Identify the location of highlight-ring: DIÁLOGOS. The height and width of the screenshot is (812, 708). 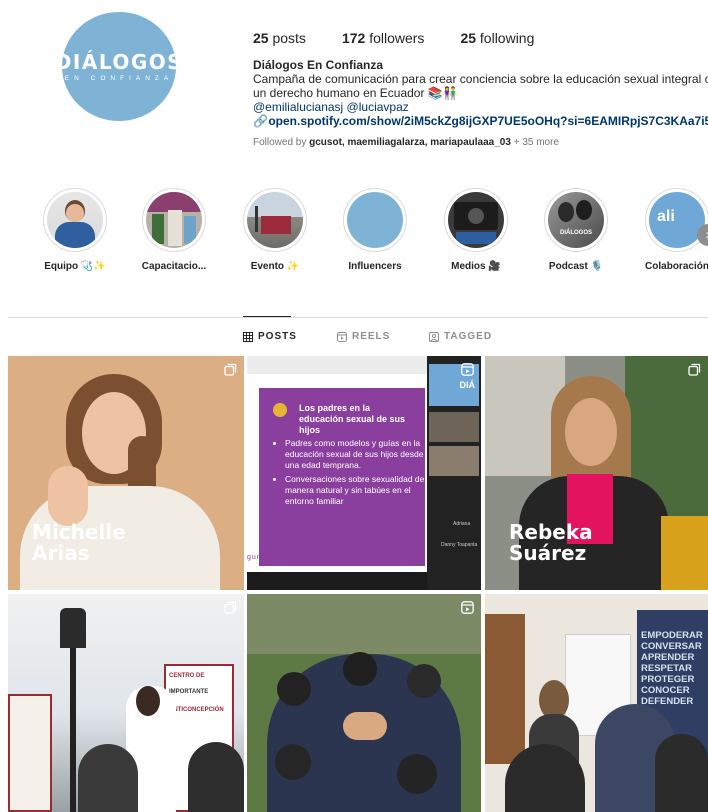
(576, 220).